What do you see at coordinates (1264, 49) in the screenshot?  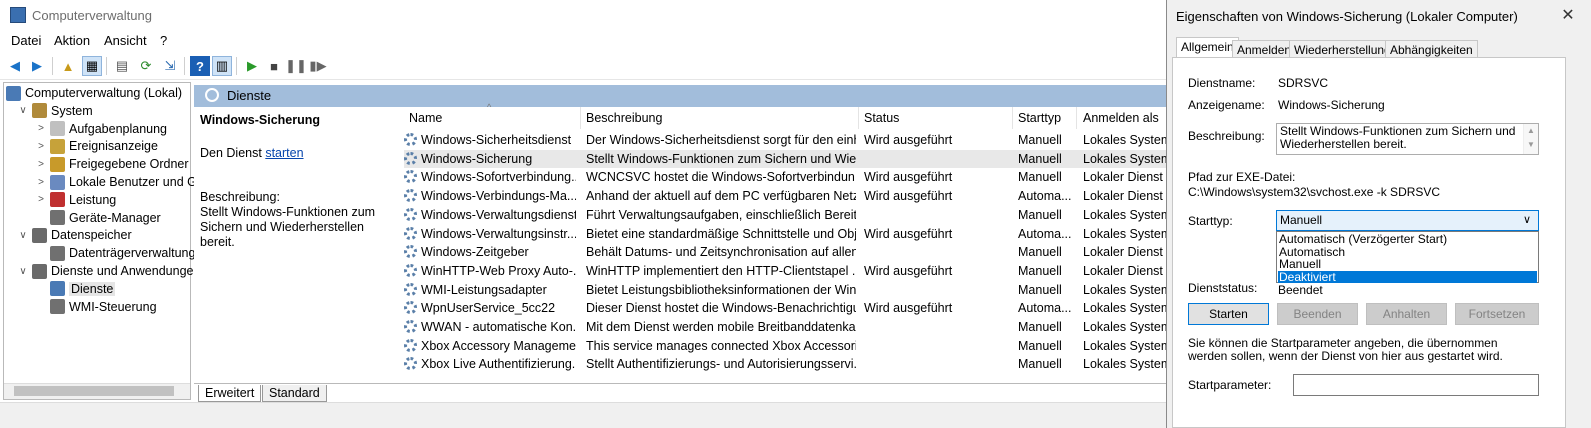 I see `tab-anmelden: Anmelden` at bounding box center [1264, 49].